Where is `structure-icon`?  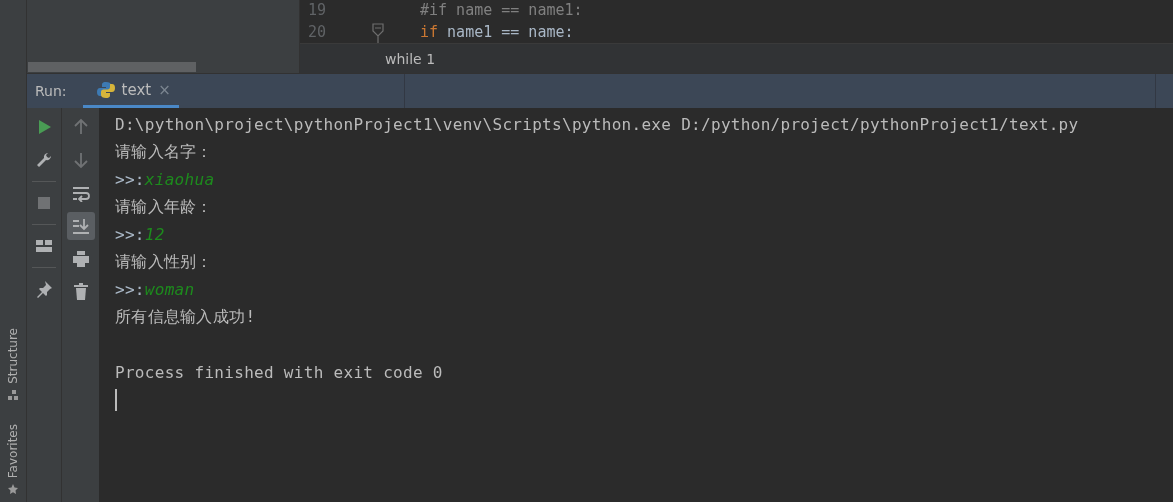 structure-icon is located at coordinates (13, 394).